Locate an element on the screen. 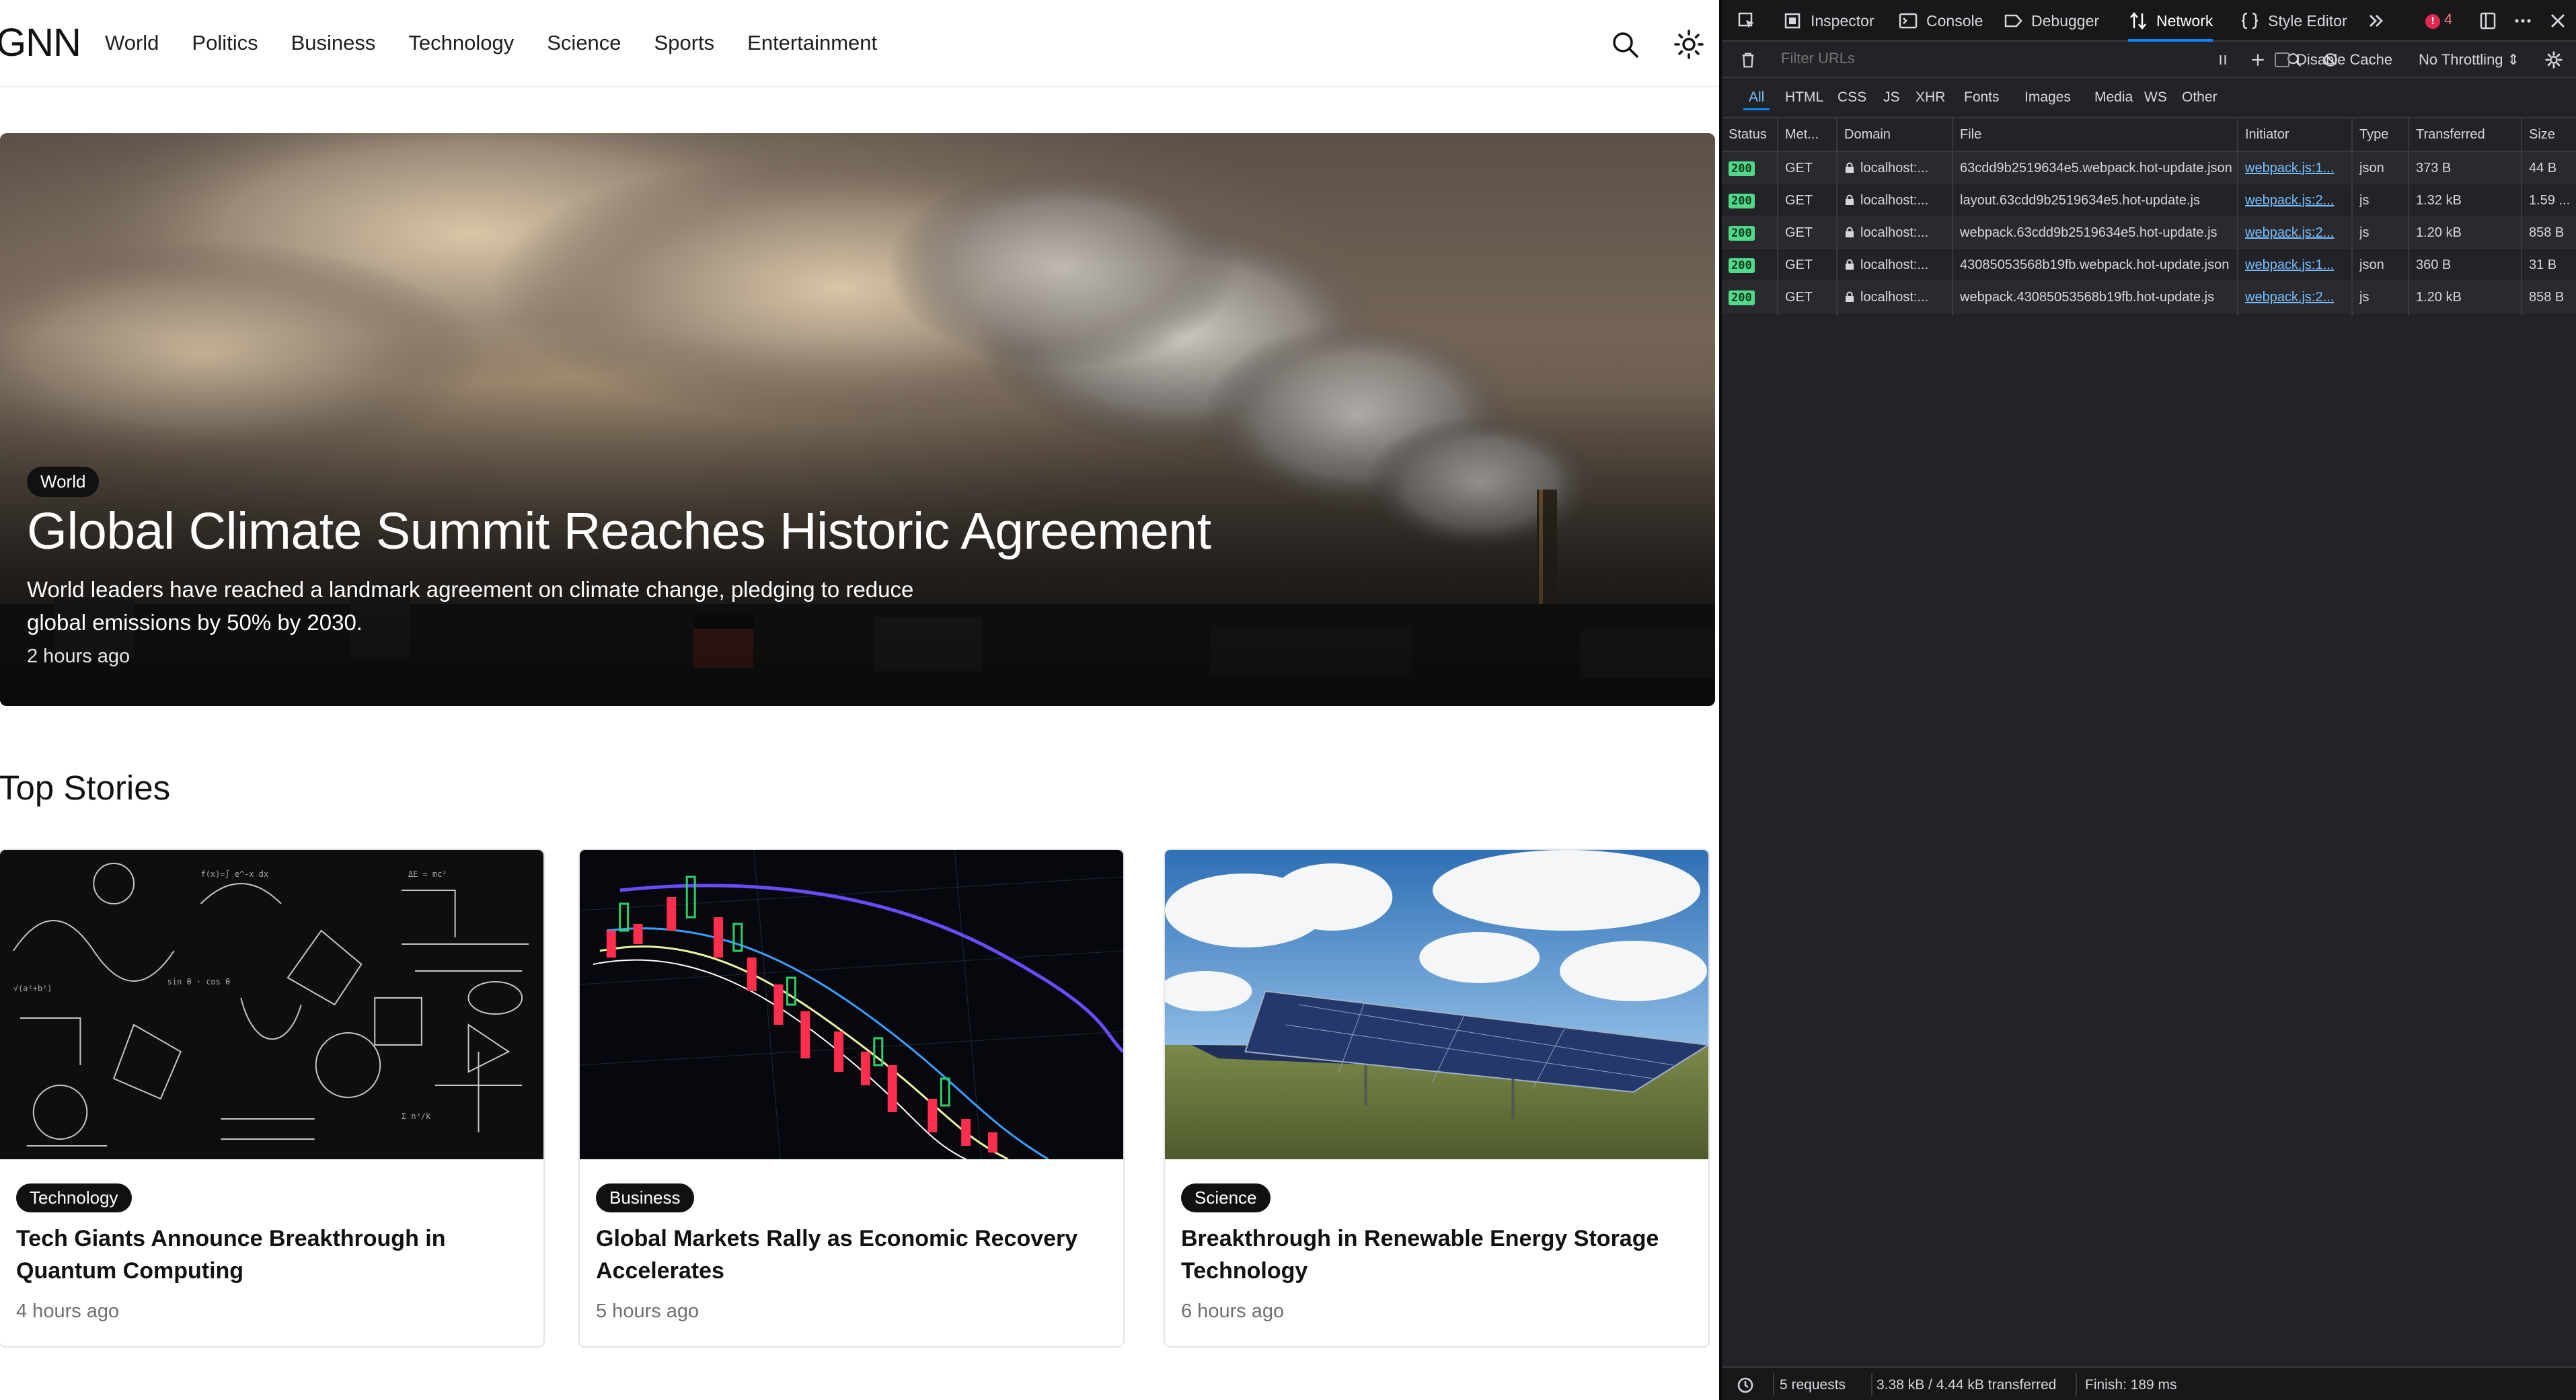 This screenshot has width=2576, height=1400. nav-link-entertainment: Entertainment is located at coordinates (812, 43).